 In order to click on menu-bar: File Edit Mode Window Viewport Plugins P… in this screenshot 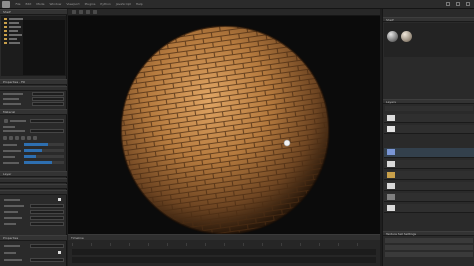, I will do `click(237, 4)`.